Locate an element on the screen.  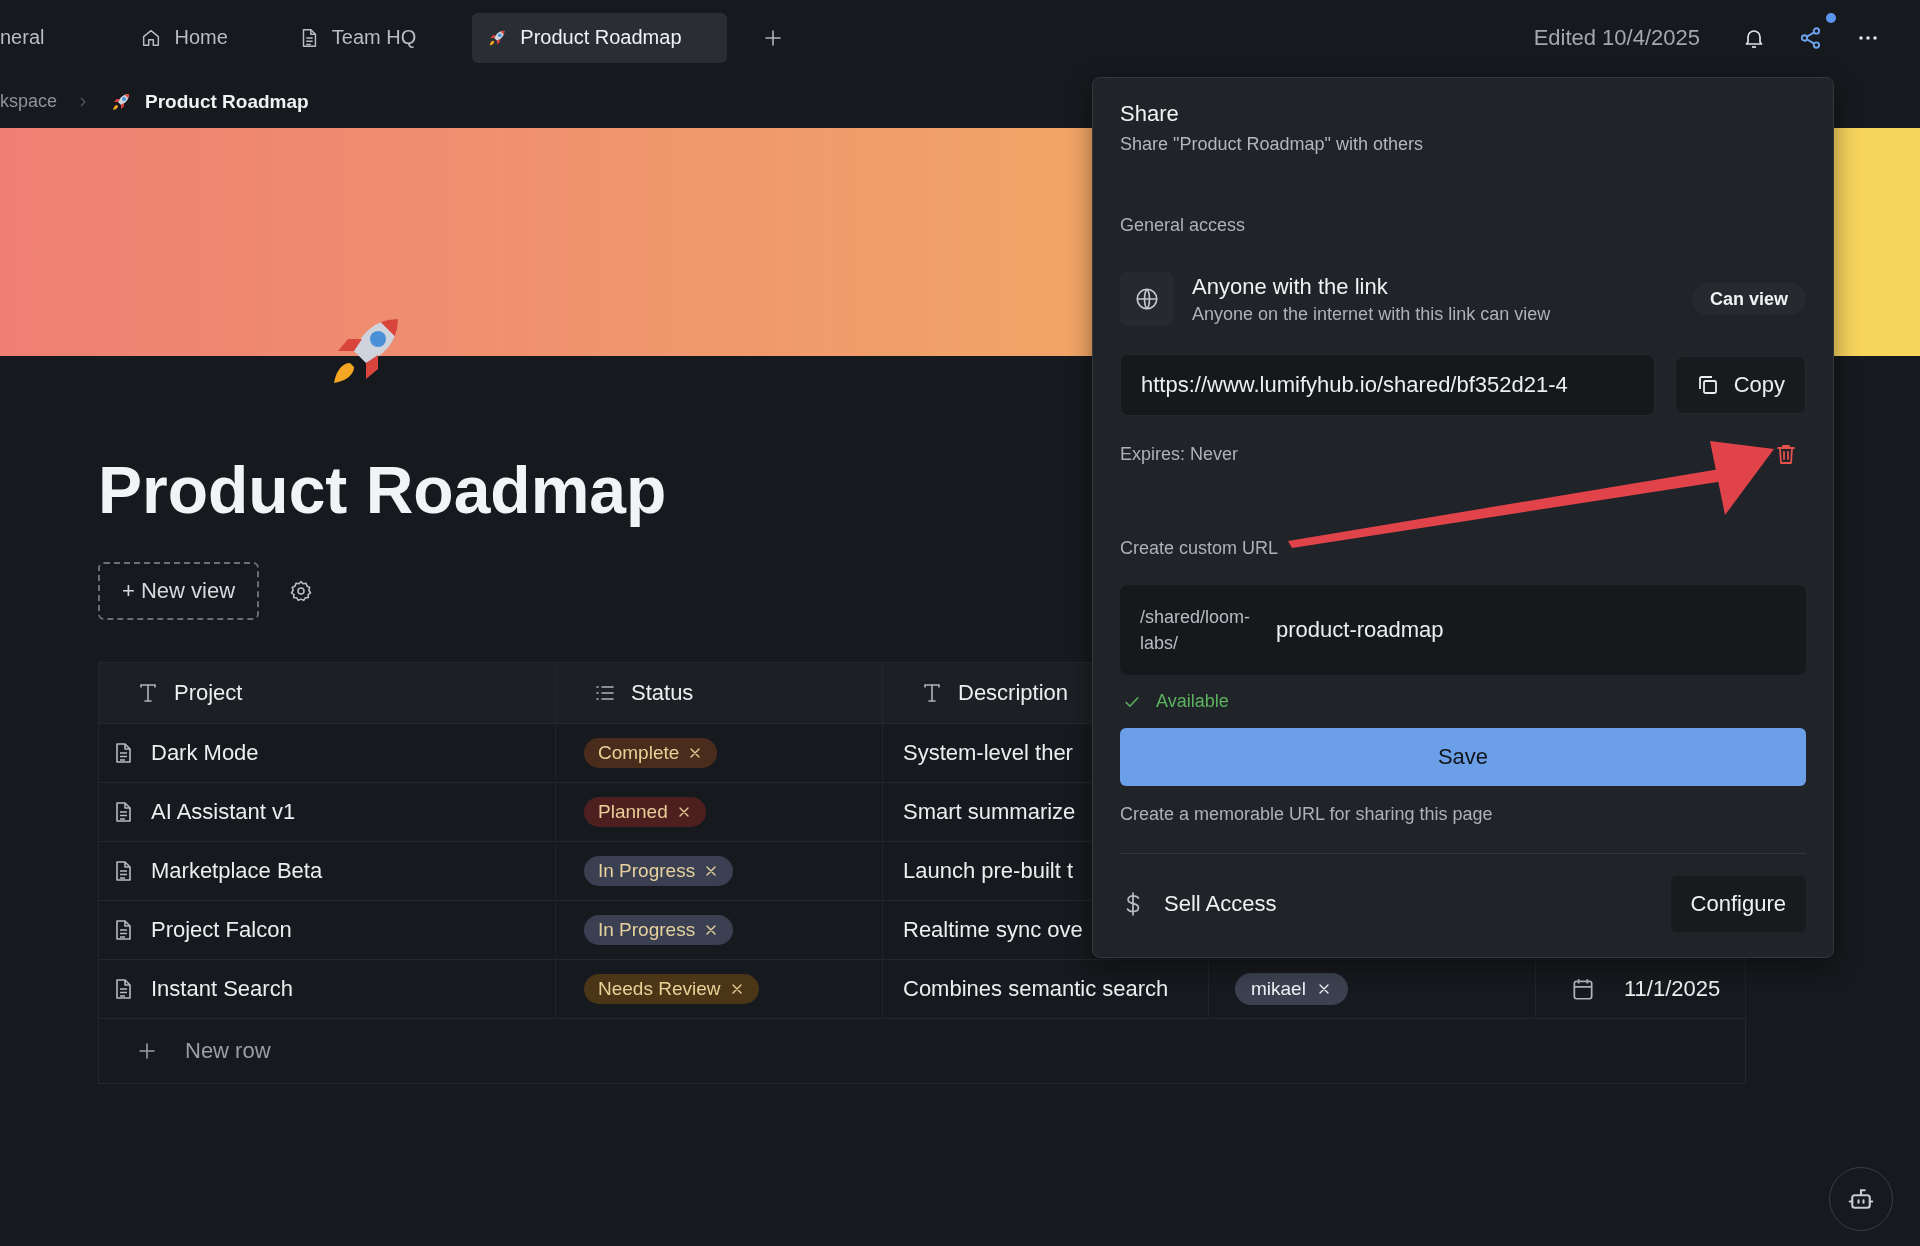
url-prefix: /shared/loom-labs/ is located at coordinates (1196, 630).